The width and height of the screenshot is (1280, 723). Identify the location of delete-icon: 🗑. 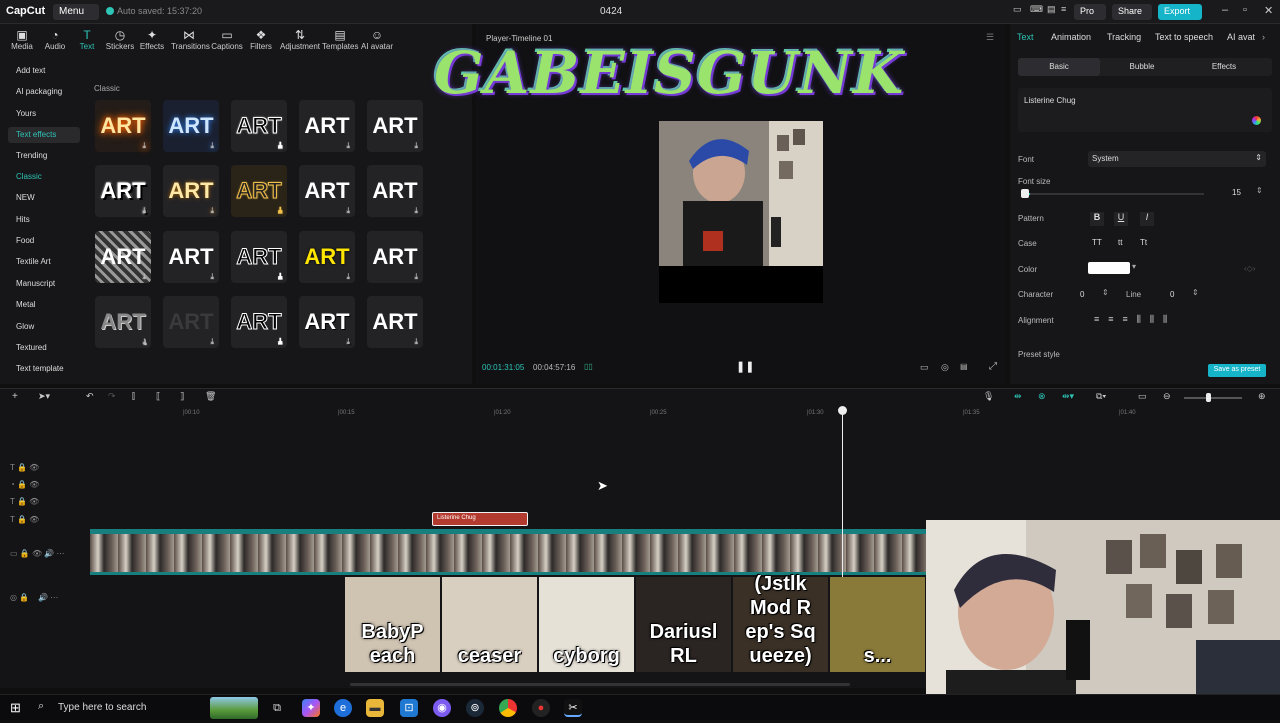
(210, 396).